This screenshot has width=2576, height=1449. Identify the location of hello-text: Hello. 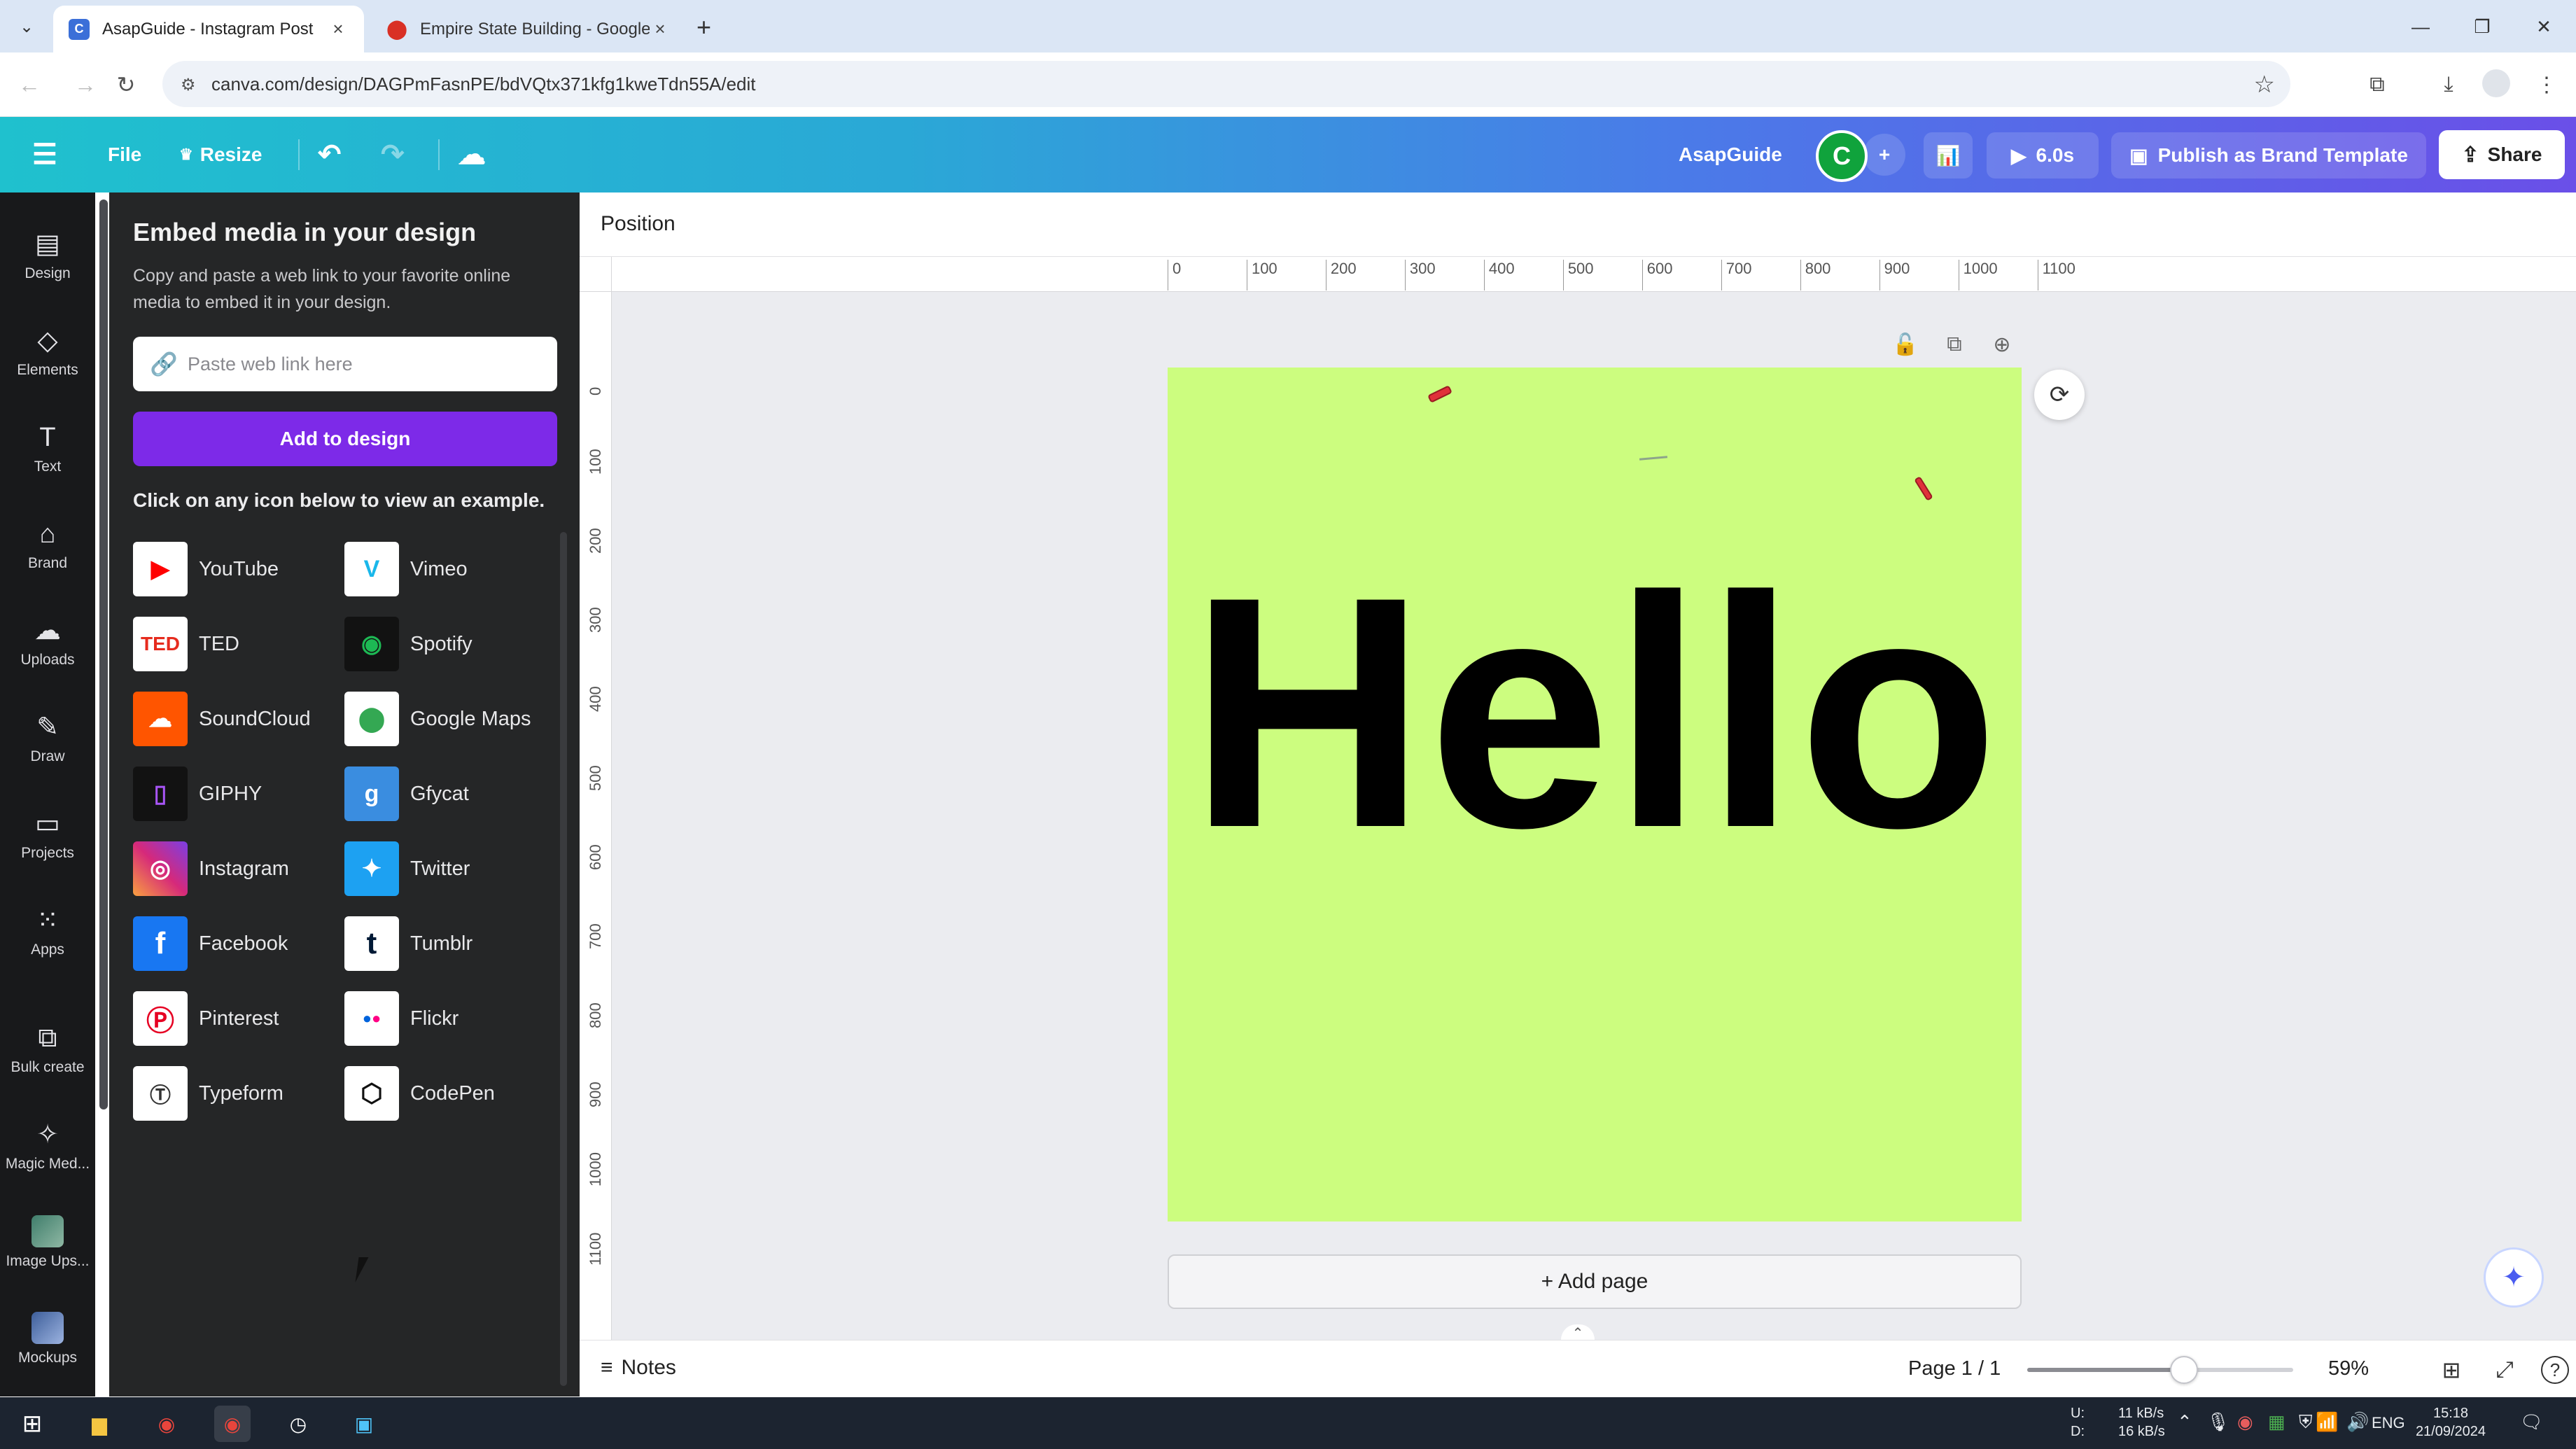
(1595, 712).